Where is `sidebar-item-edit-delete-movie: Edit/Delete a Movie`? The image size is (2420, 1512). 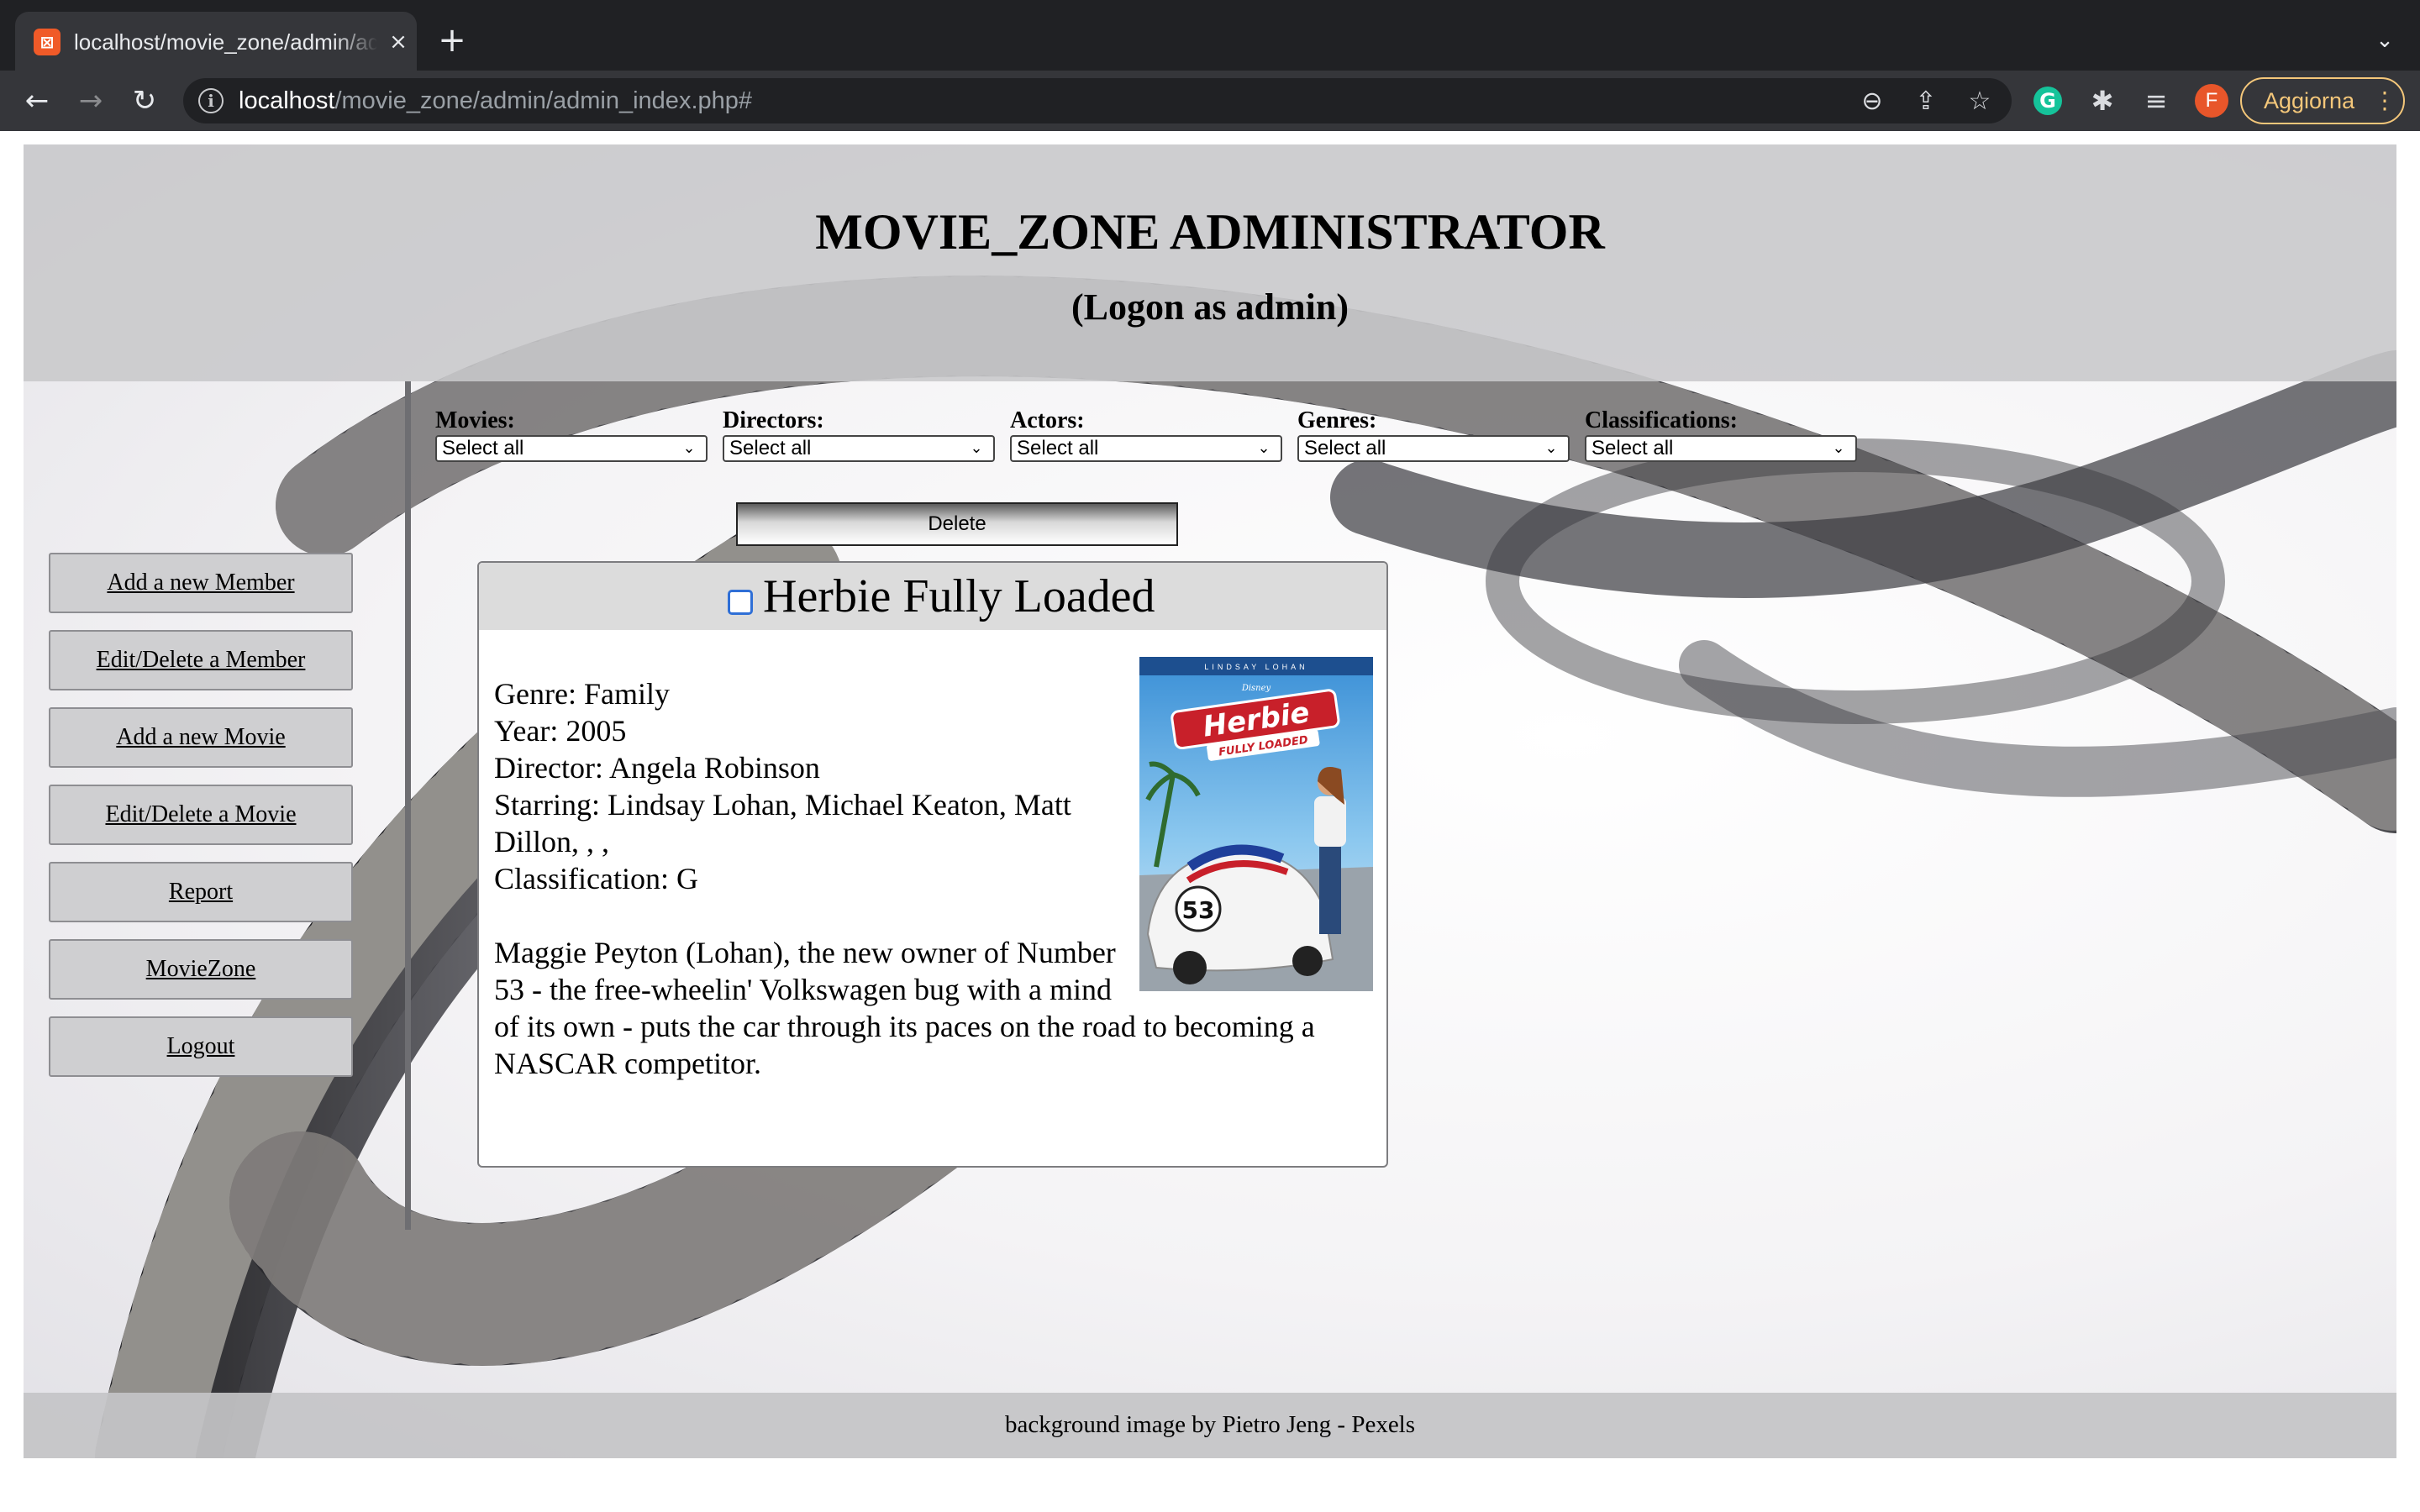 sidebar-item-edit-delete-movie: Edit/Delete a Movie is located at coordinates (201, 815).